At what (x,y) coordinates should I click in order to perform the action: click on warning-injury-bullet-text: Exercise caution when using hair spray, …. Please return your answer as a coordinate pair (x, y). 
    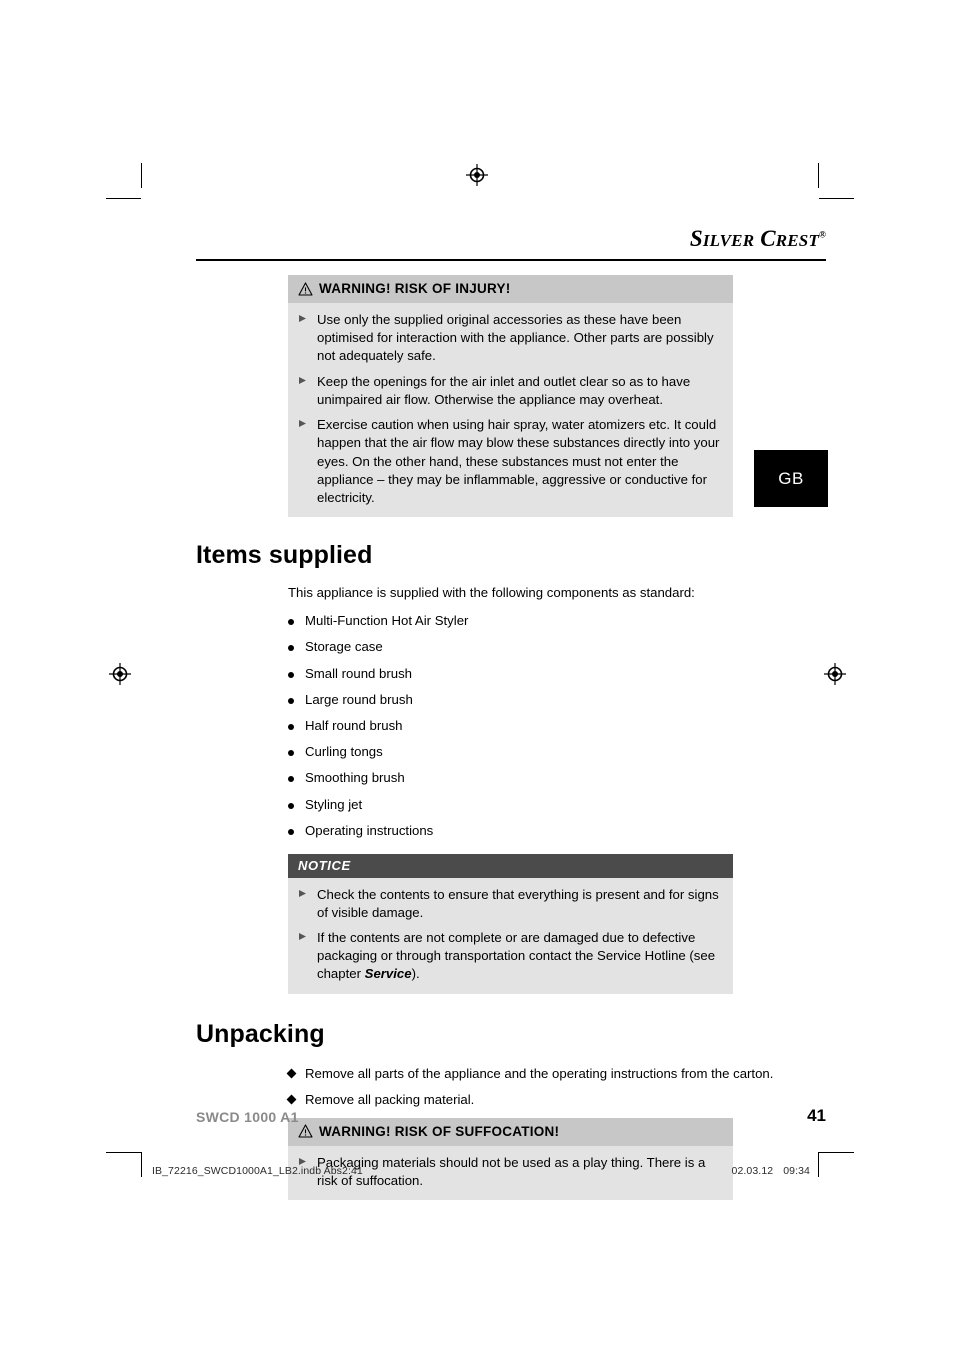
    Looking at the image, I should click on (518, 461).